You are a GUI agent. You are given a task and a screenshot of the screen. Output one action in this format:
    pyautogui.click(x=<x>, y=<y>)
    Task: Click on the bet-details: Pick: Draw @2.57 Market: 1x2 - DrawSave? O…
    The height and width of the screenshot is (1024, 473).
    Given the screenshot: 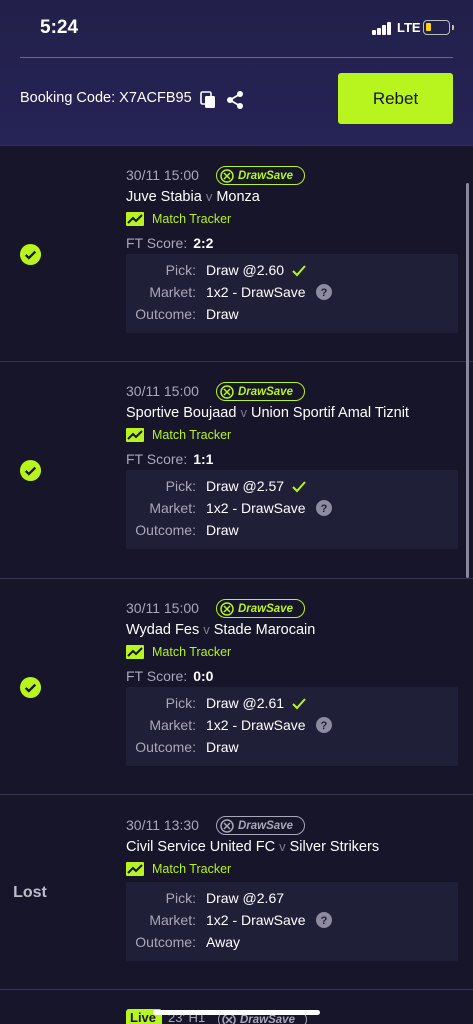 What is the action you would take?
    pyautogui.click(x=292, y=509)
    